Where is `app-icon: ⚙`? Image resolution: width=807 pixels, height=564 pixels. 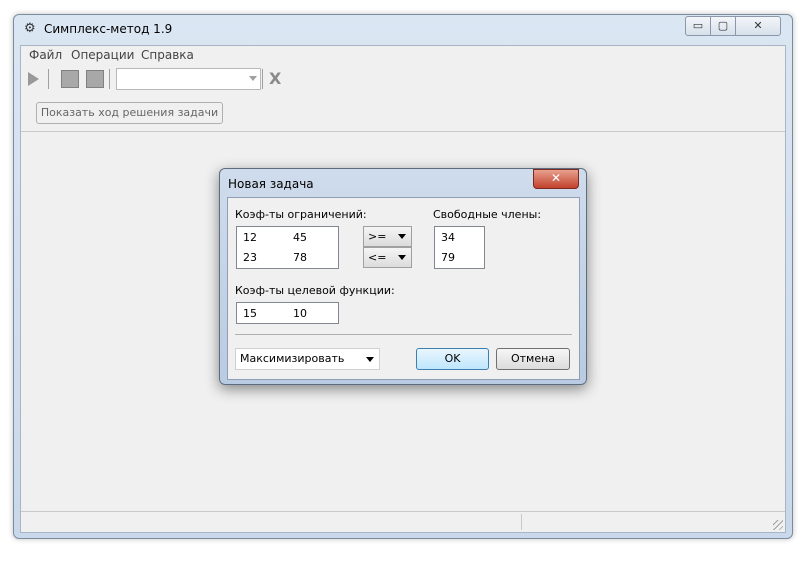
app-icon: ⚙ is located at coordinates (30, 28).